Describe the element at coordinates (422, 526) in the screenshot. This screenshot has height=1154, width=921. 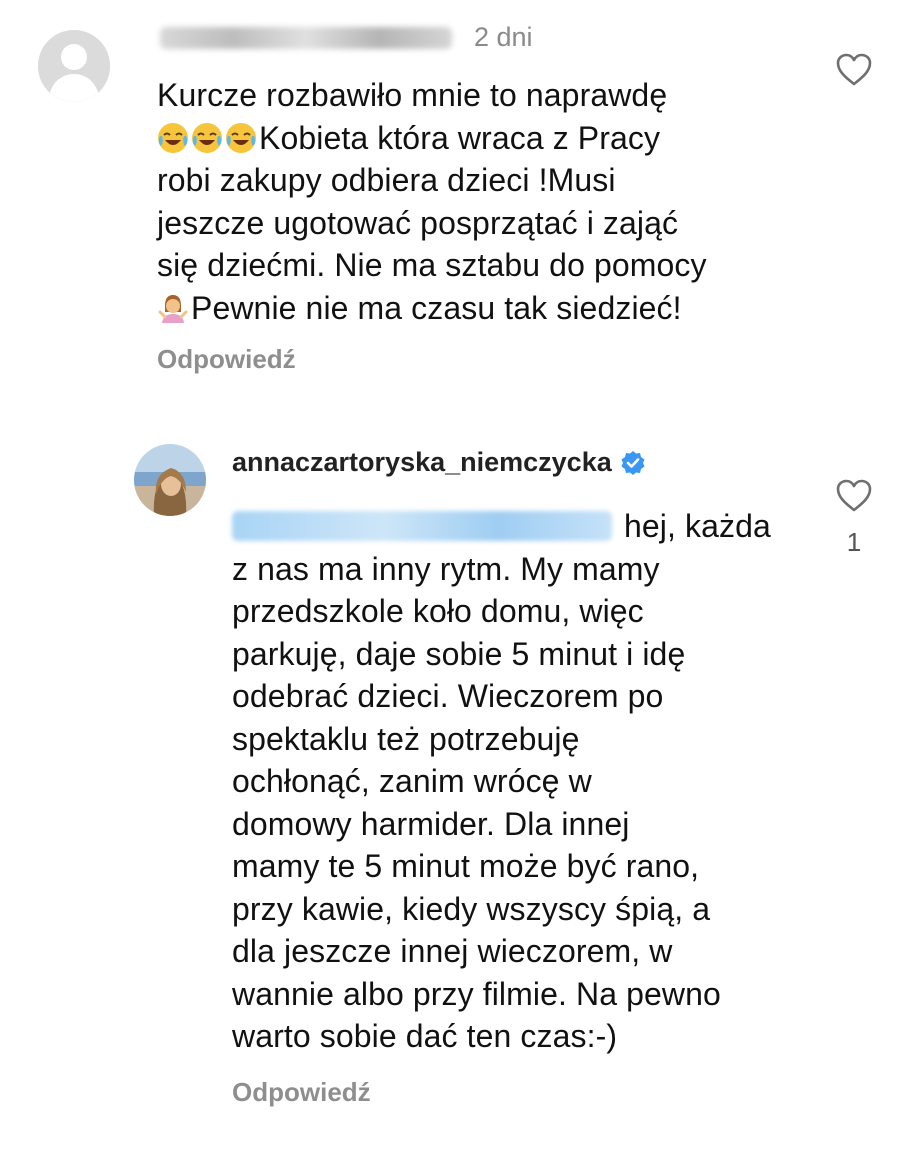
I see `blurred-mention-link` at that location.